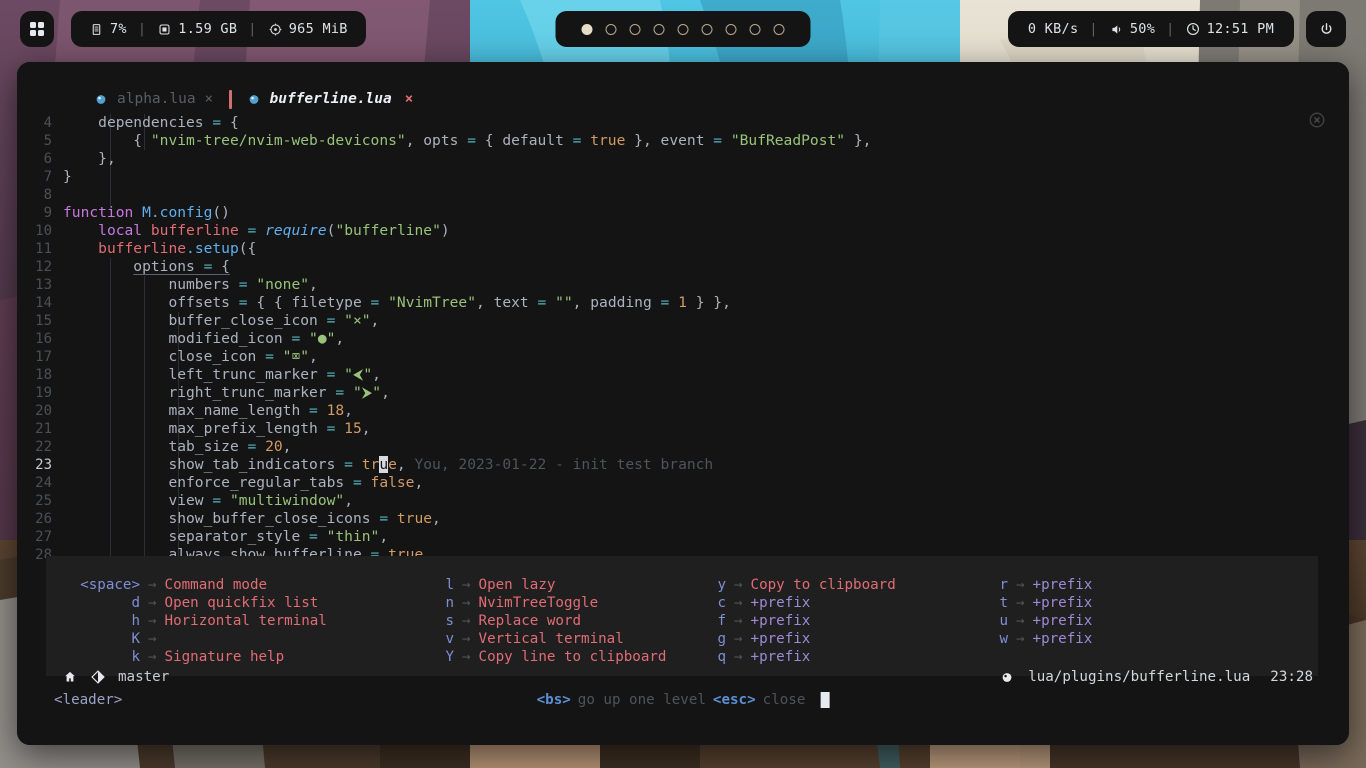  I want to click on which-key-binding: s, so click(449, 621).